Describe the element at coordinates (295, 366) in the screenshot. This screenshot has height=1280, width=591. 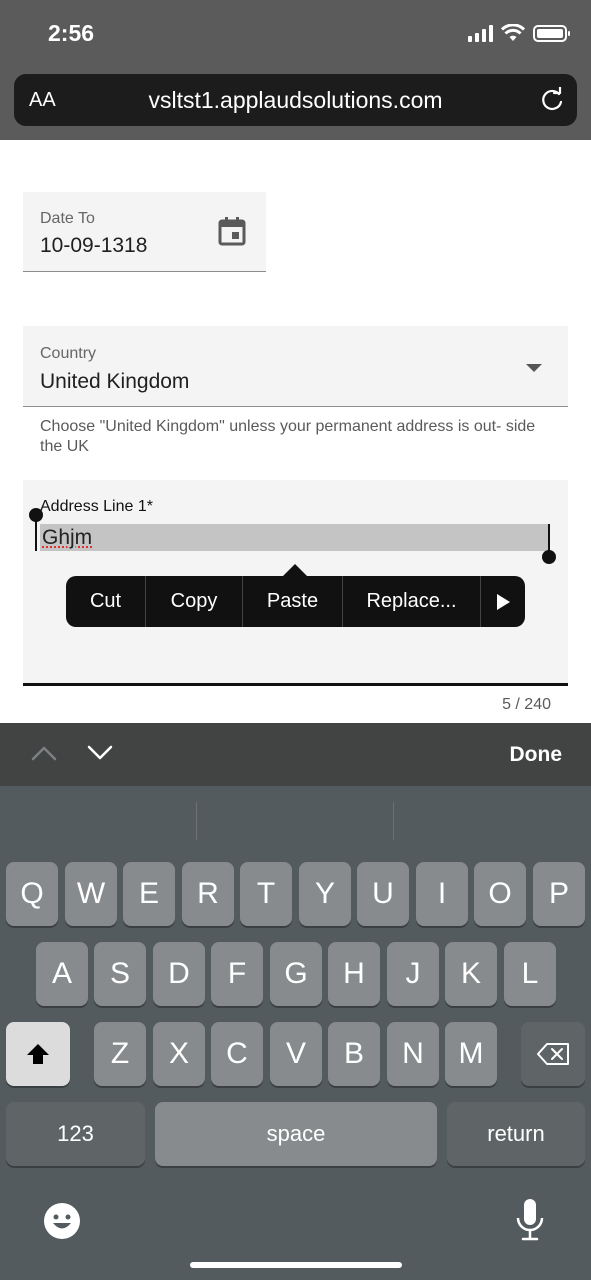
I see `country-select: Country United Kingdom` at that location.